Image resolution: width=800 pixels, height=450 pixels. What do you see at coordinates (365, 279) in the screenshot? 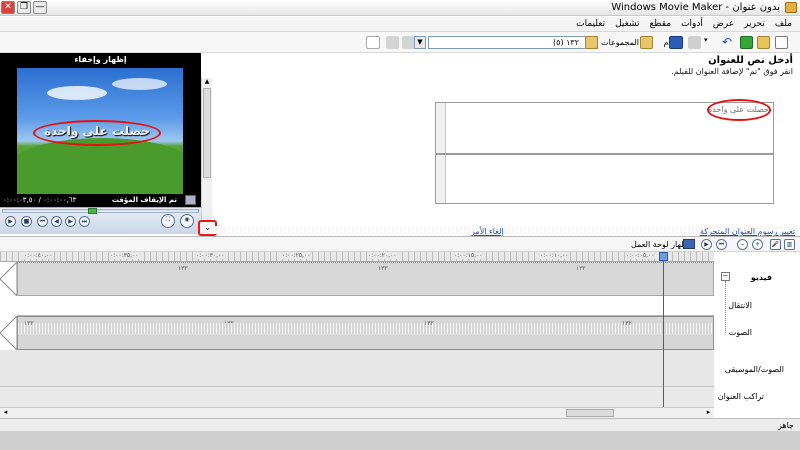
I see `video-track: ١٣٢ ١٣٢ ١٣٢` at bounding box center [365, 279].